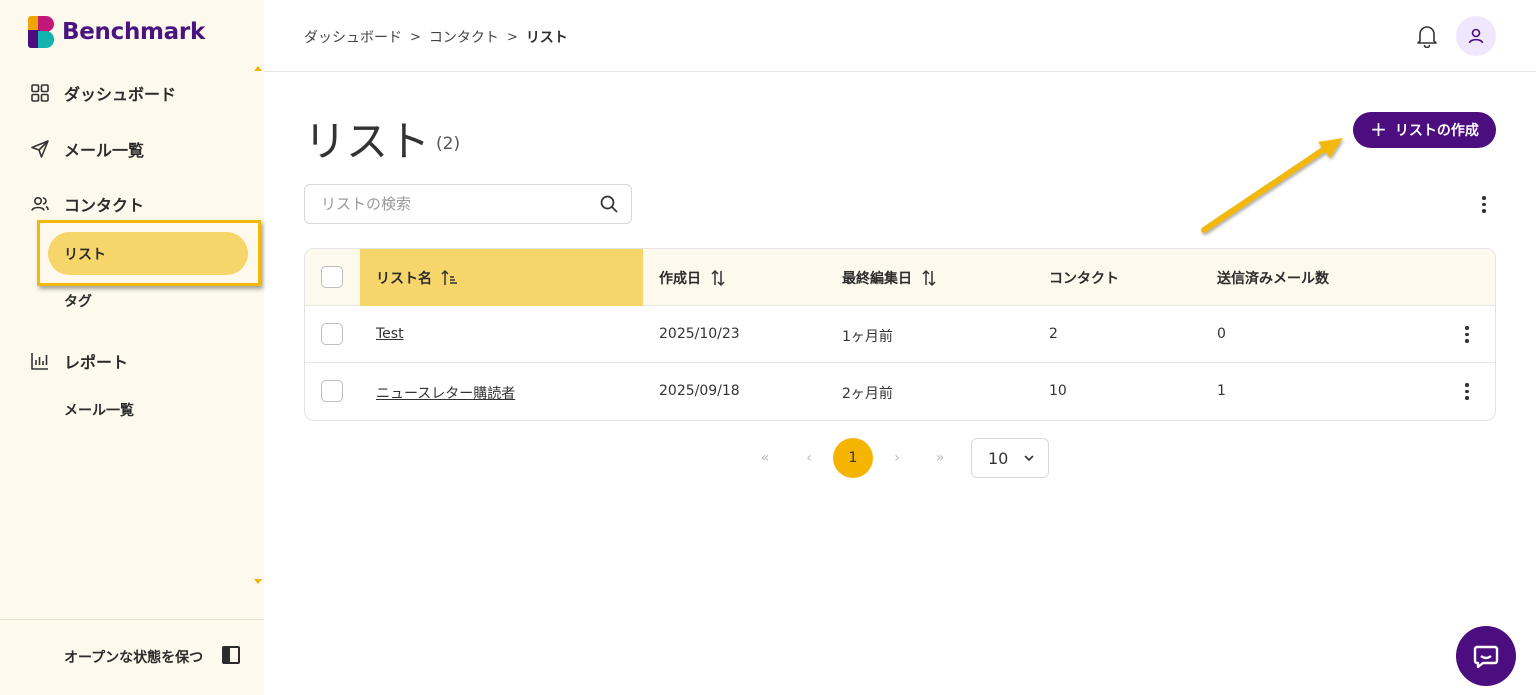 The width and height of the screenshot is (1536, 695). Describe the element at coordinates (1484, 204) in the screenshot. I see `more-options-icon` at that location.